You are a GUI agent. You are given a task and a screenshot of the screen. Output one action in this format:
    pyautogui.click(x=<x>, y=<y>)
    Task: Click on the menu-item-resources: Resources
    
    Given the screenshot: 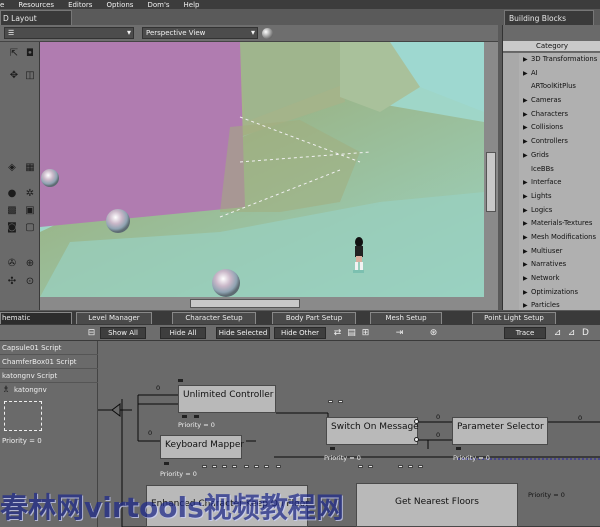 What is the action you would take?
    pyautogui.click(x=36, y=5)
    